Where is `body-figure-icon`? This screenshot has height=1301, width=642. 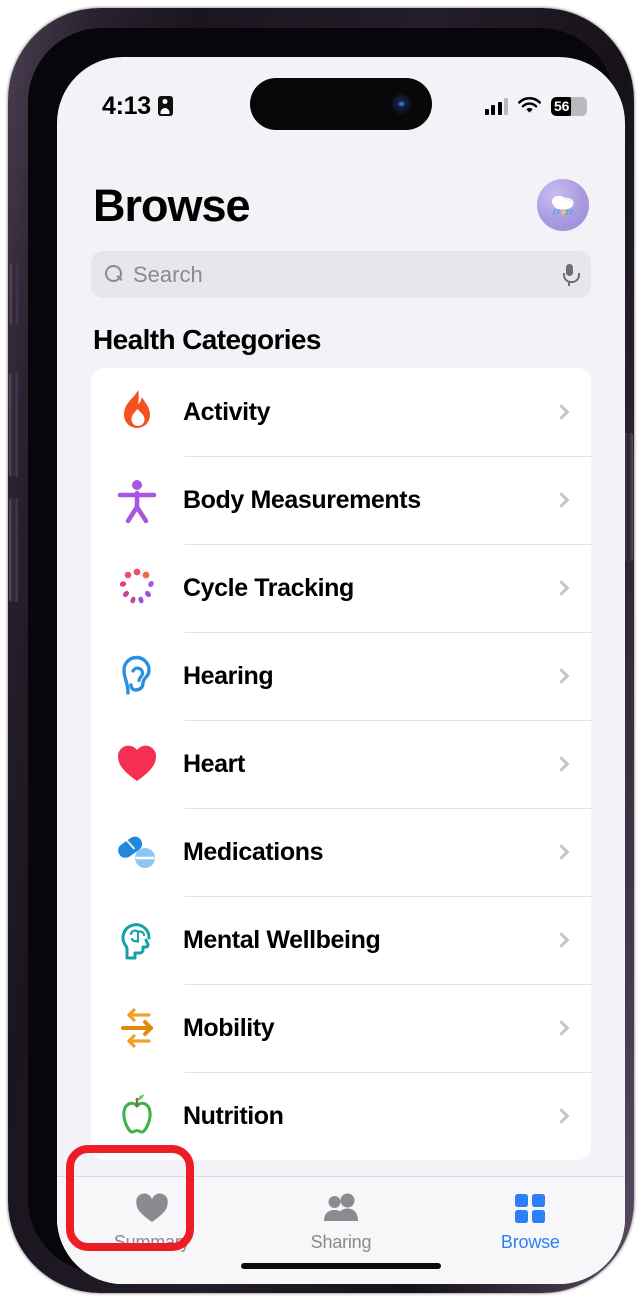
body-figure-icon is located at coordinates (137, 500).